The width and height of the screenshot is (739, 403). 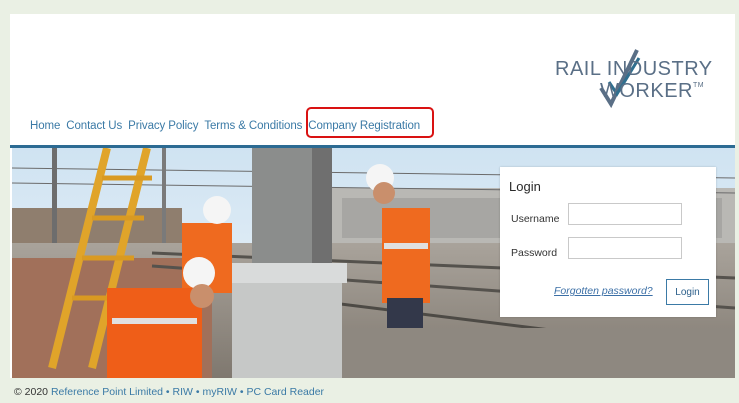 I want to click on password-input, so click(x=625, y=248).